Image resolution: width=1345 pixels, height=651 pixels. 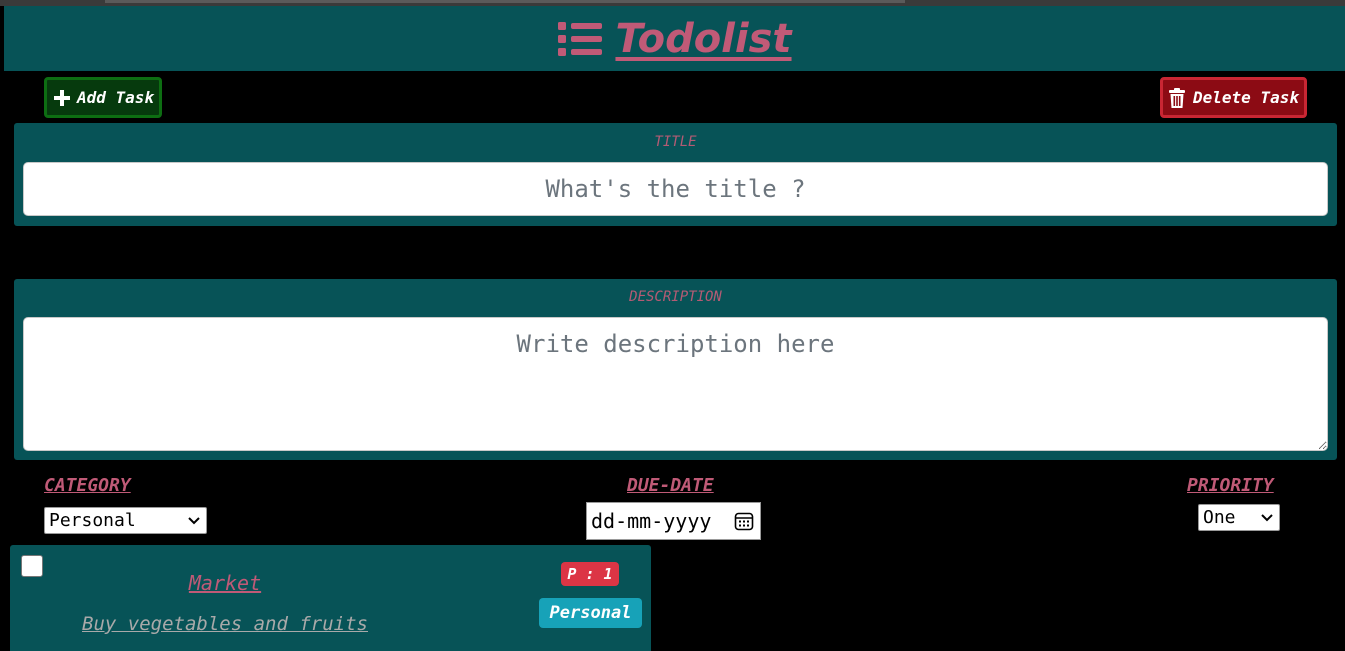 What do you see at coordinates (225, 624) in the screenshot?
I see `task-description: Buy vegetables and fruits` at bounding box center [225, 624].